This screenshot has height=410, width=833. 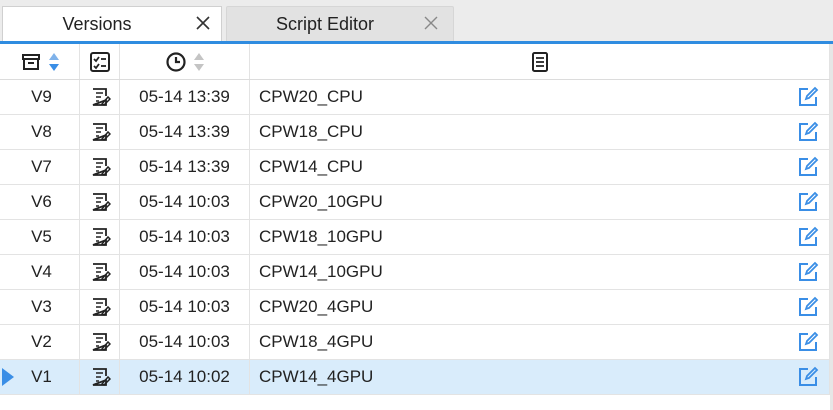 I want to click on table-row: V2 05-14 10:03 CPW18_4GPU, so click(x=416, y=342).